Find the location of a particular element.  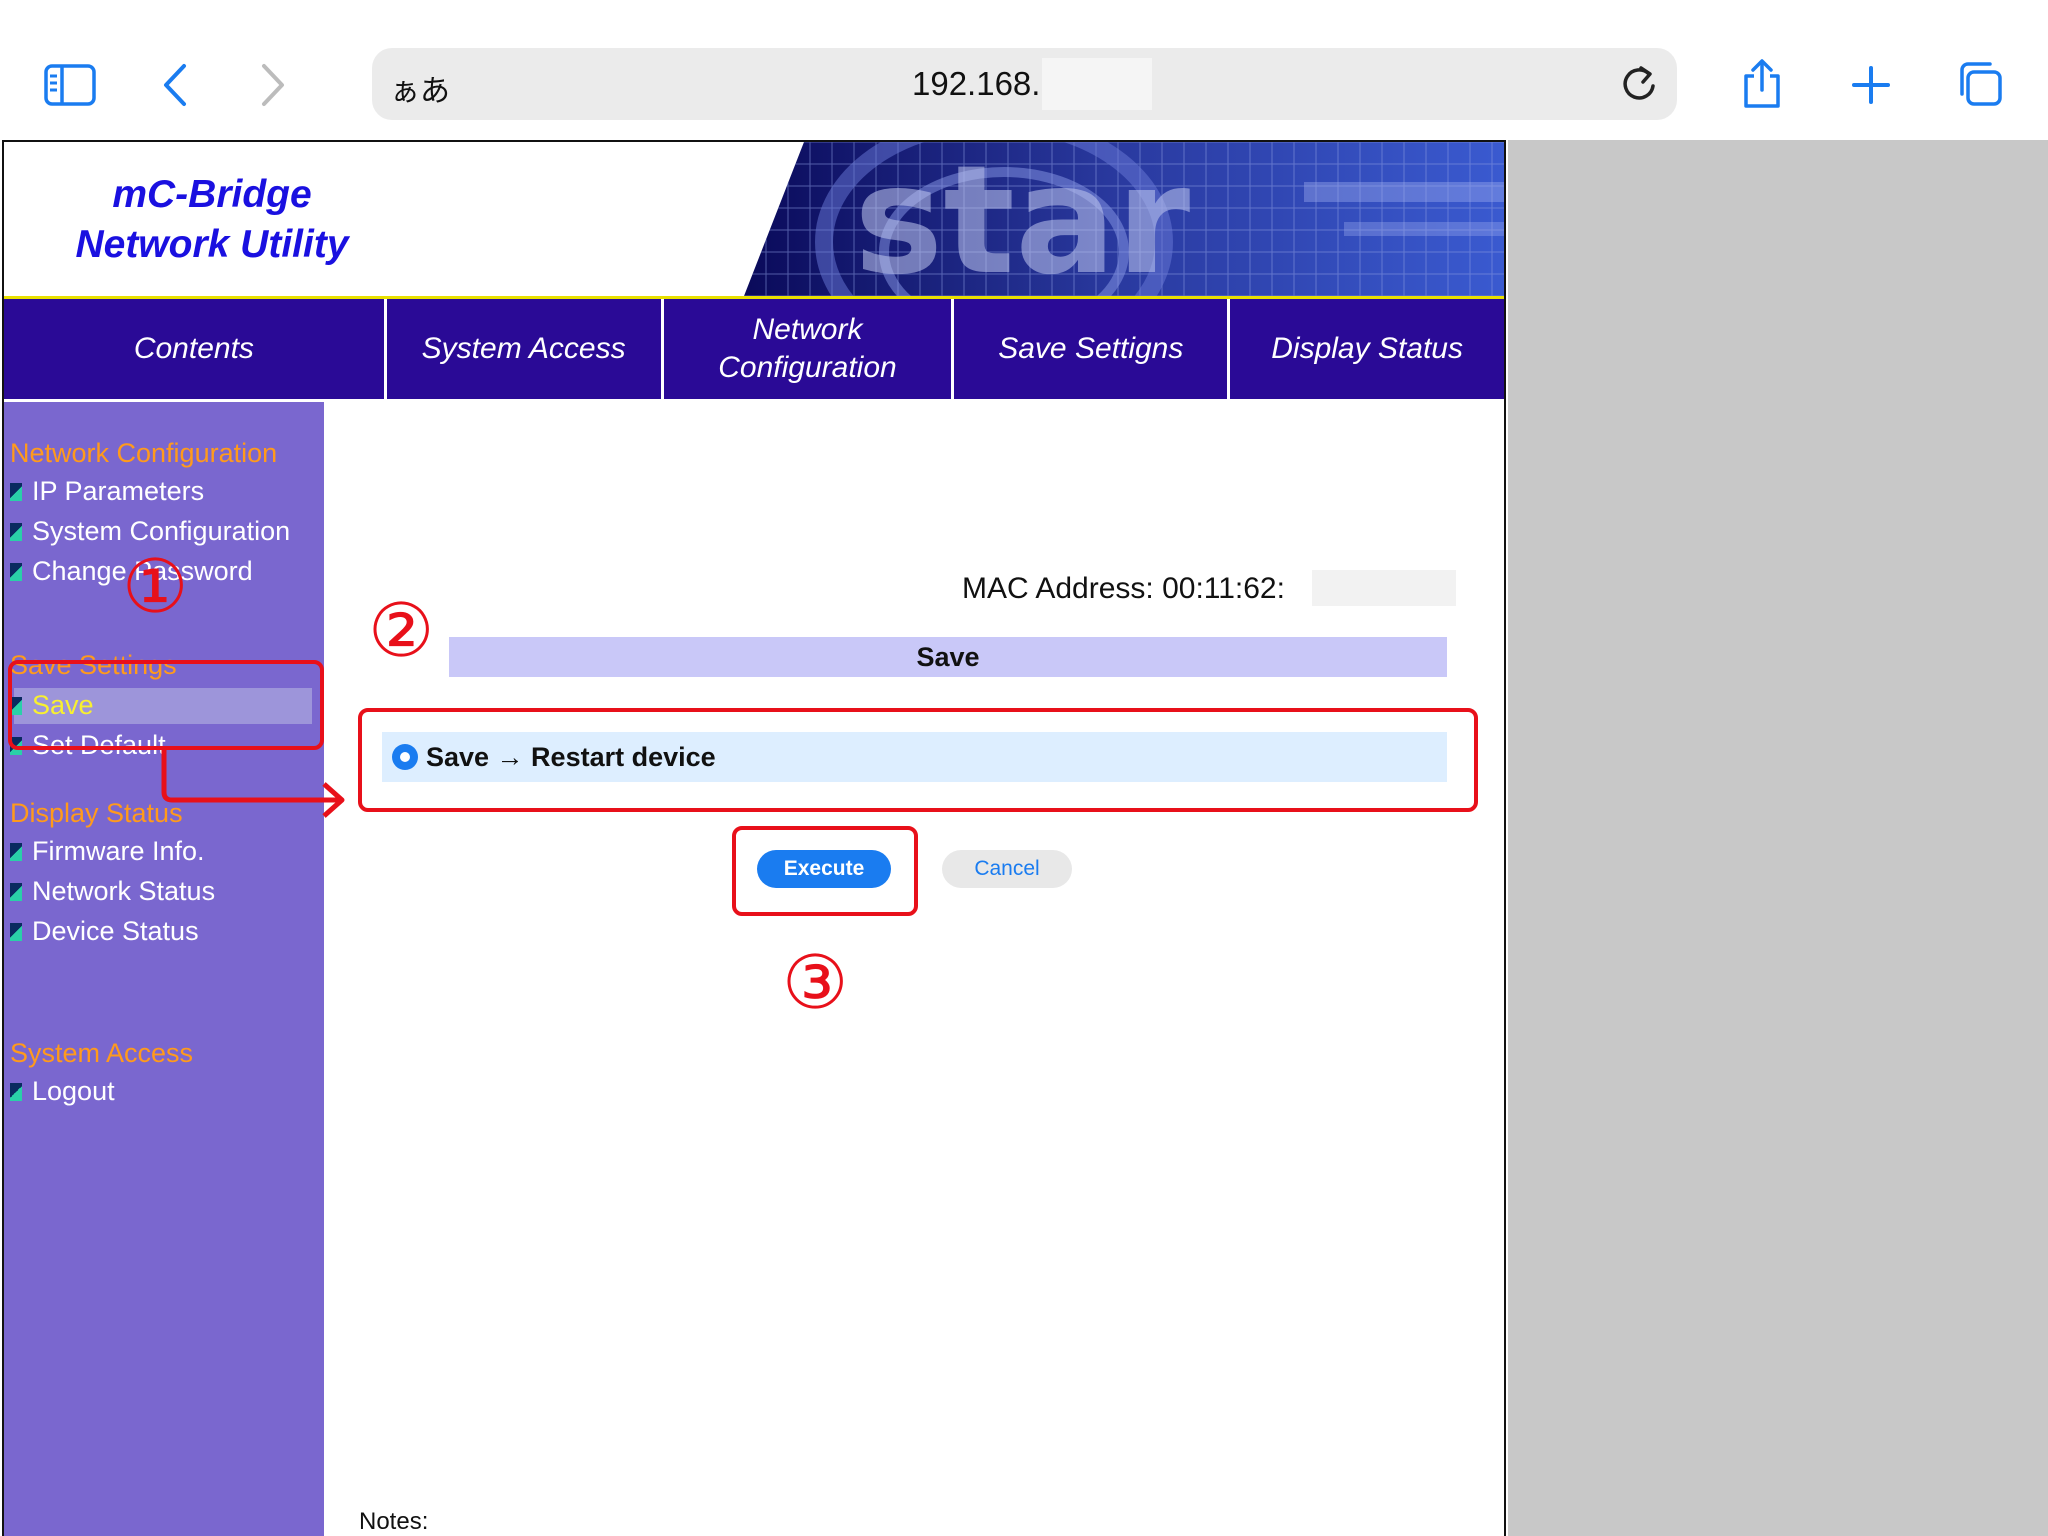

address-bar: ぁあ 192.168. is located at coordinates (1024, 84).